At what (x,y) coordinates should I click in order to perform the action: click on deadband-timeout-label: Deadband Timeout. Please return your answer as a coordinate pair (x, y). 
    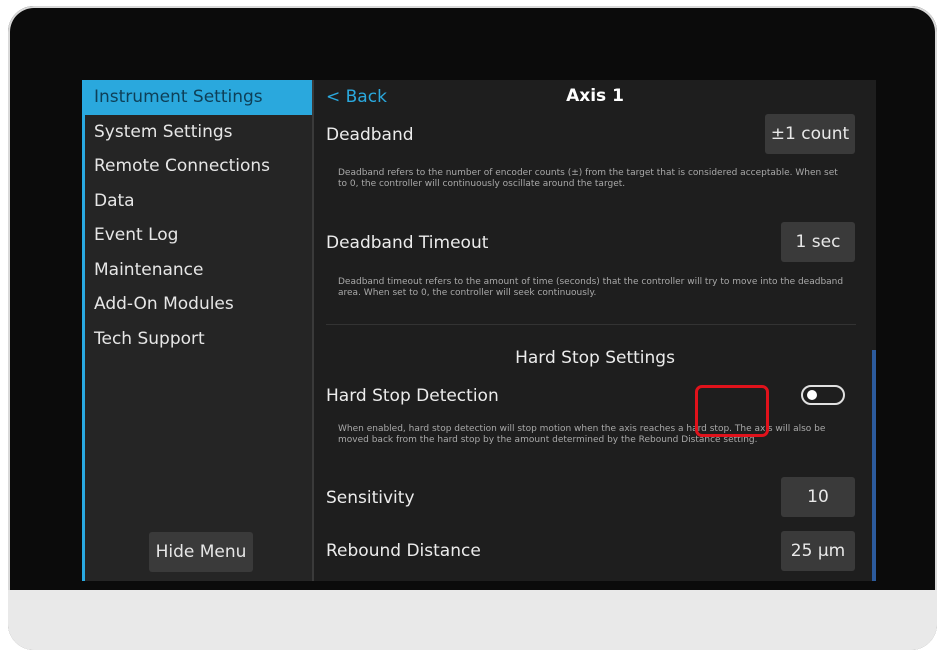
    Looking at the image, I should click on (407, 243).